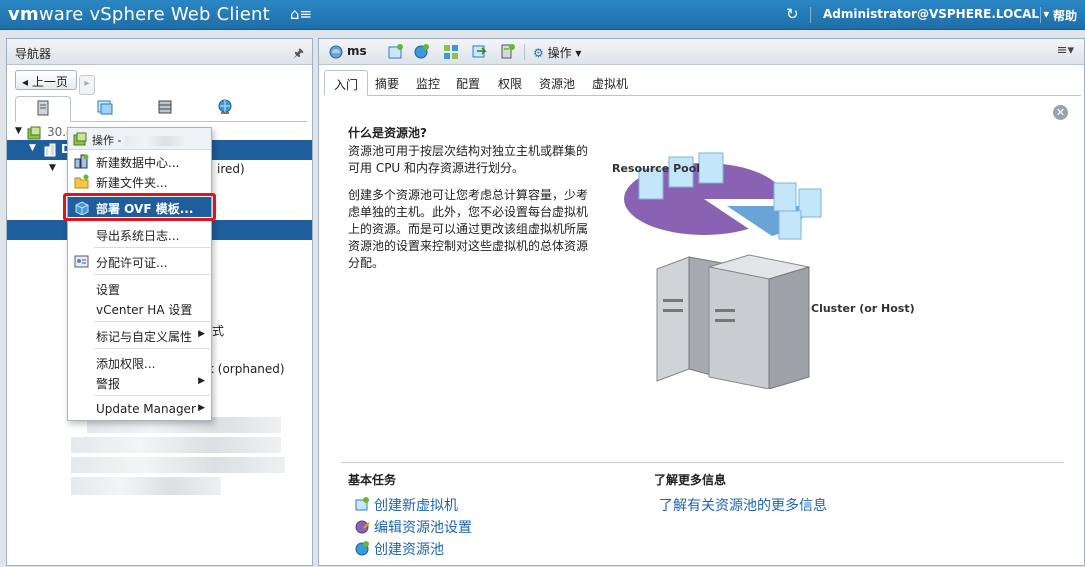 This screenshot has width=1085, height=567. What do you see at coordinates (346, 83) in the screenshot?
I see `tab-getting-started: 入门` at bounding box center [346, 83].